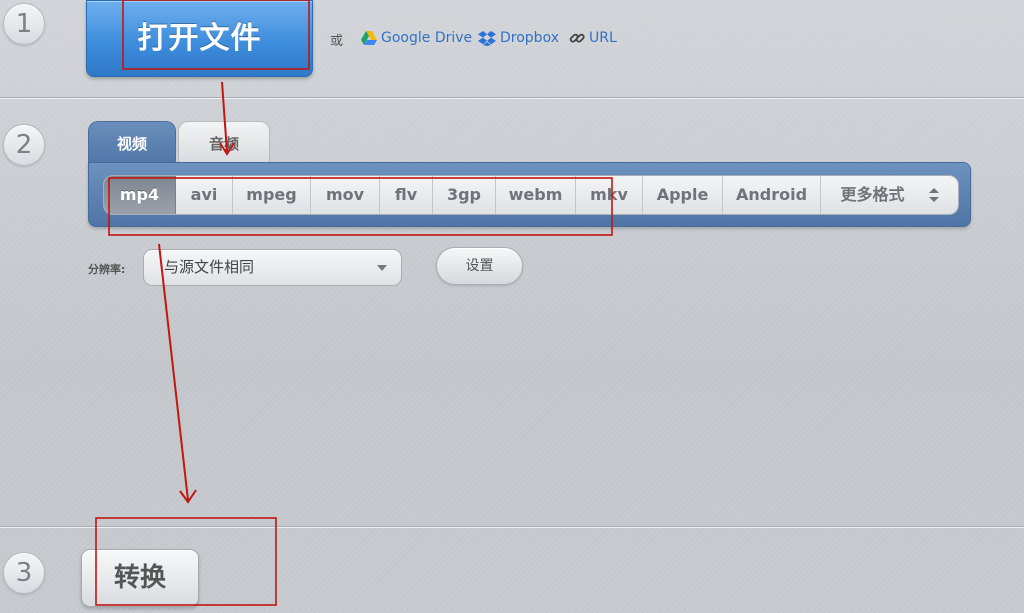  Describe the element at coordinates (272, 195) in the screenshot. I see `format-mpeg: mpeg` at that location.